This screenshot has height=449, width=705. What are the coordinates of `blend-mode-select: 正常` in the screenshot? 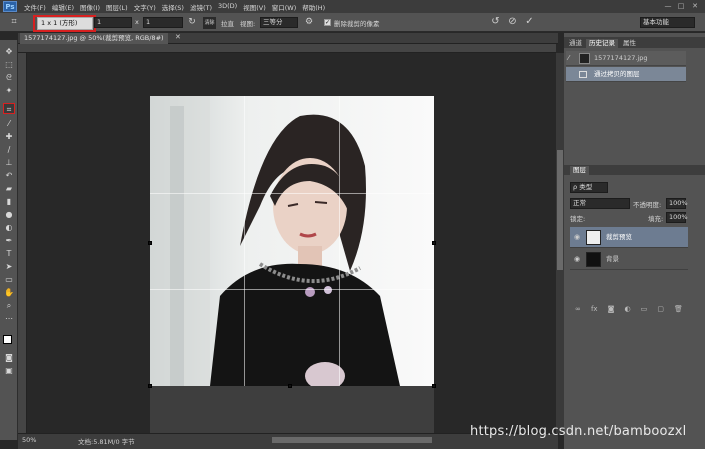 It's located at (600, 203).